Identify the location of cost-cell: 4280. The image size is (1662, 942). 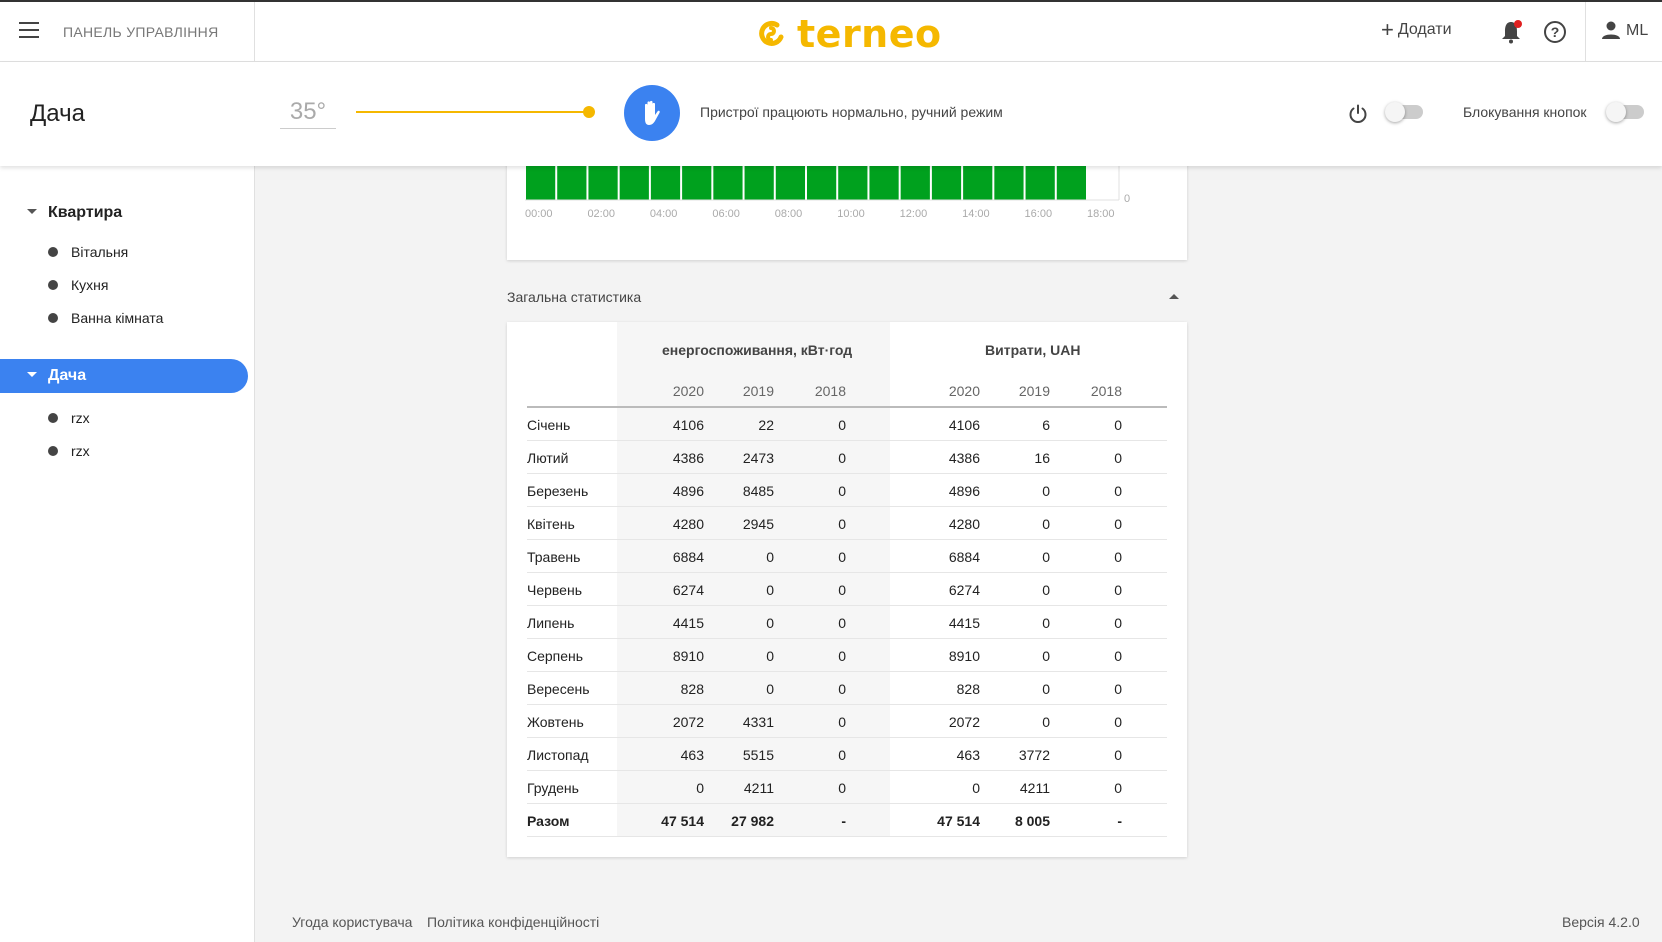
(964, 524).